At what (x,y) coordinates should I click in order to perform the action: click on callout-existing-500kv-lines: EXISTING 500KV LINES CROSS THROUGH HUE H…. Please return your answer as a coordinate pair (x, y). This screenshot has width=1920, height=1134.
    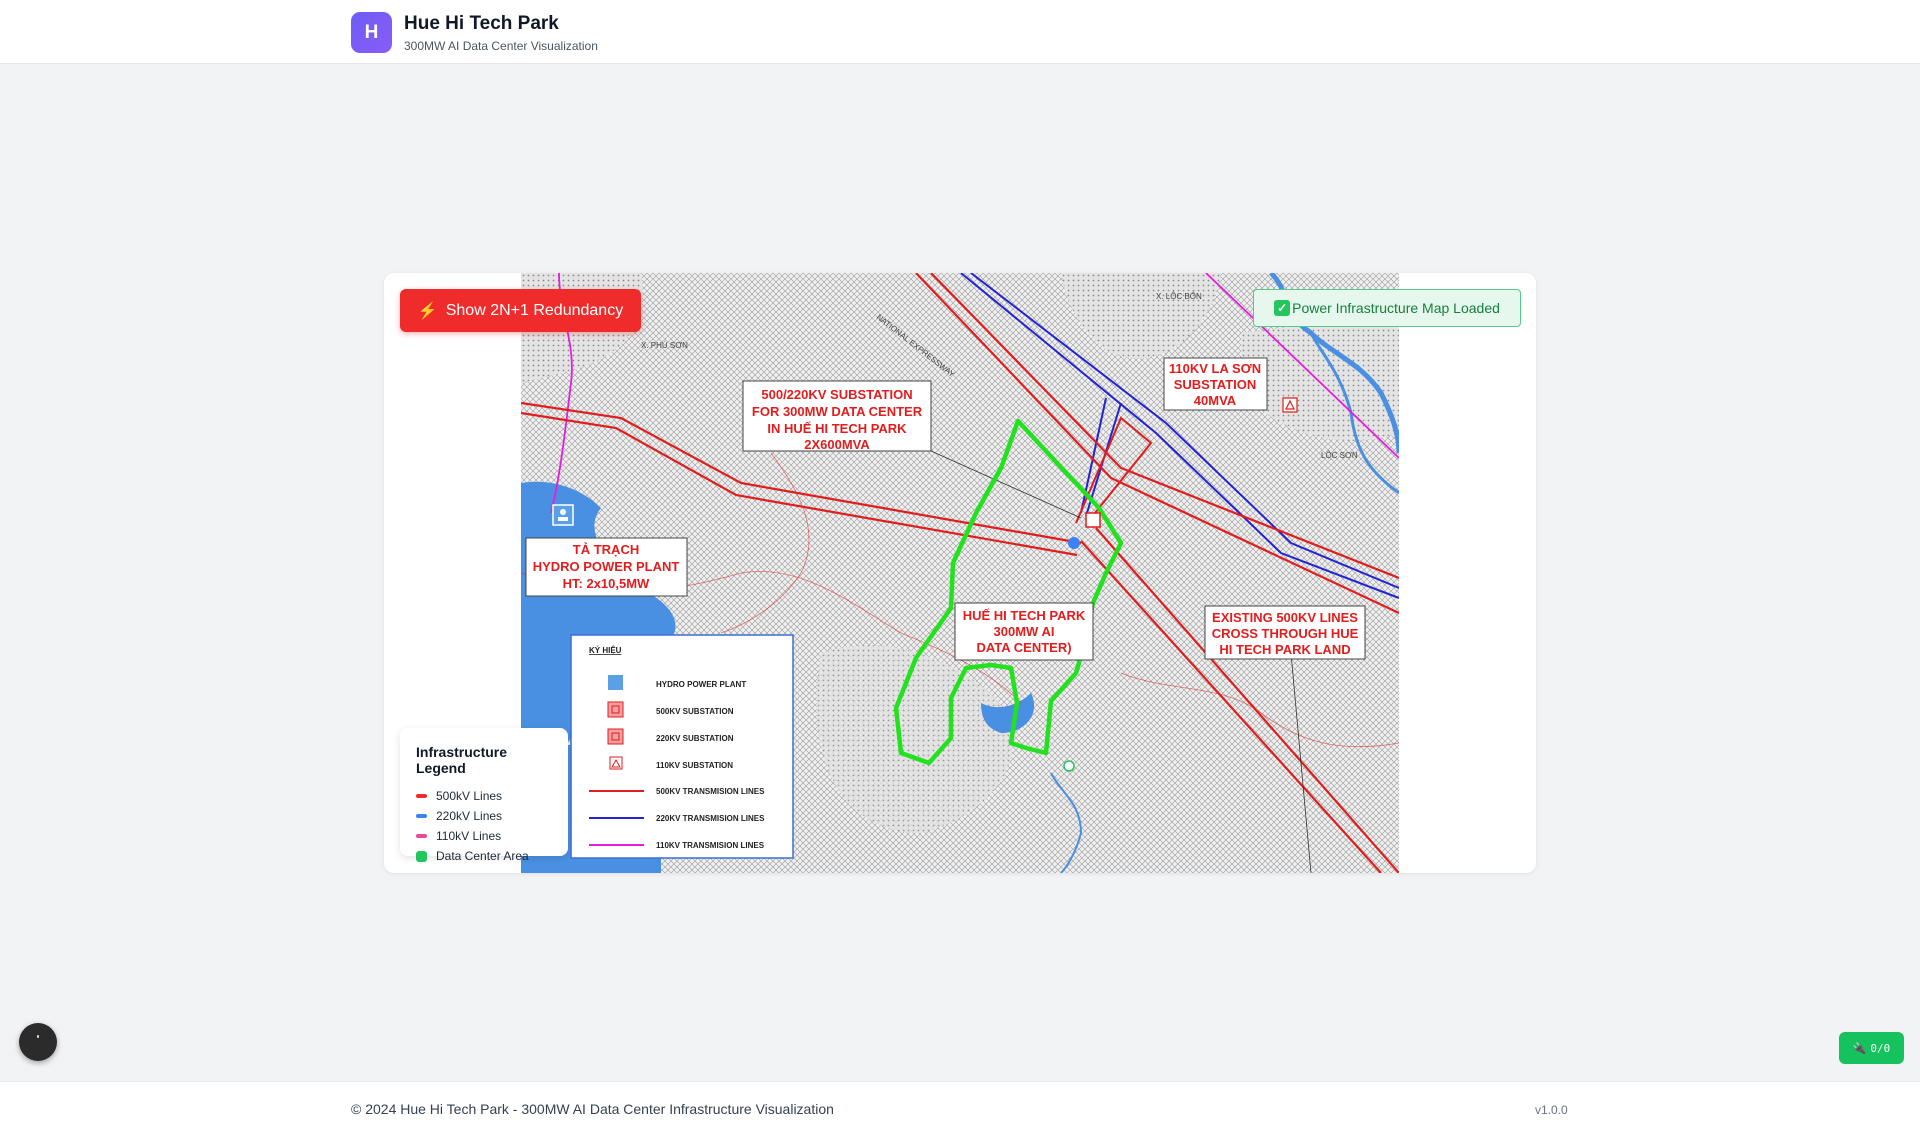
    Looking at the image, I should click on (1285, 632).